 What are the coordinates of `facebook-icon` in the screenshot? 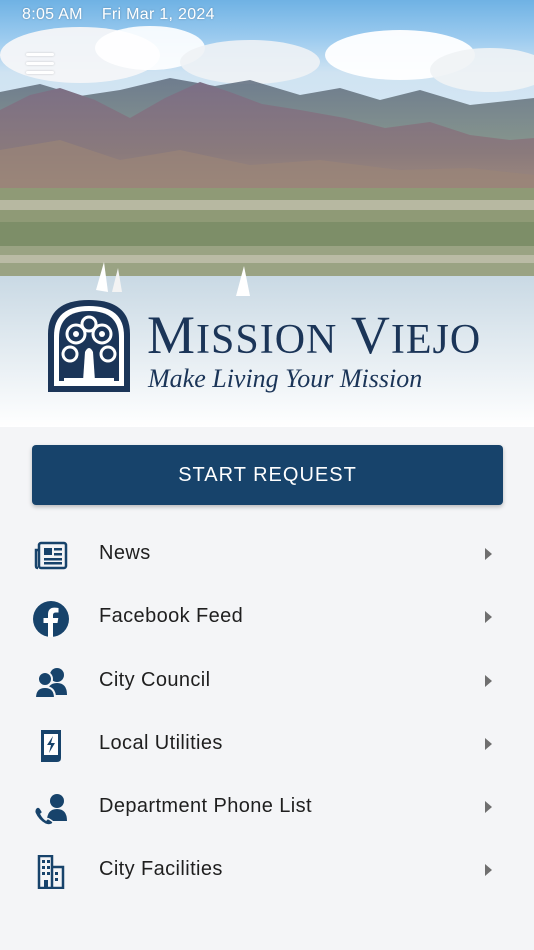 It's located at (51, 619).